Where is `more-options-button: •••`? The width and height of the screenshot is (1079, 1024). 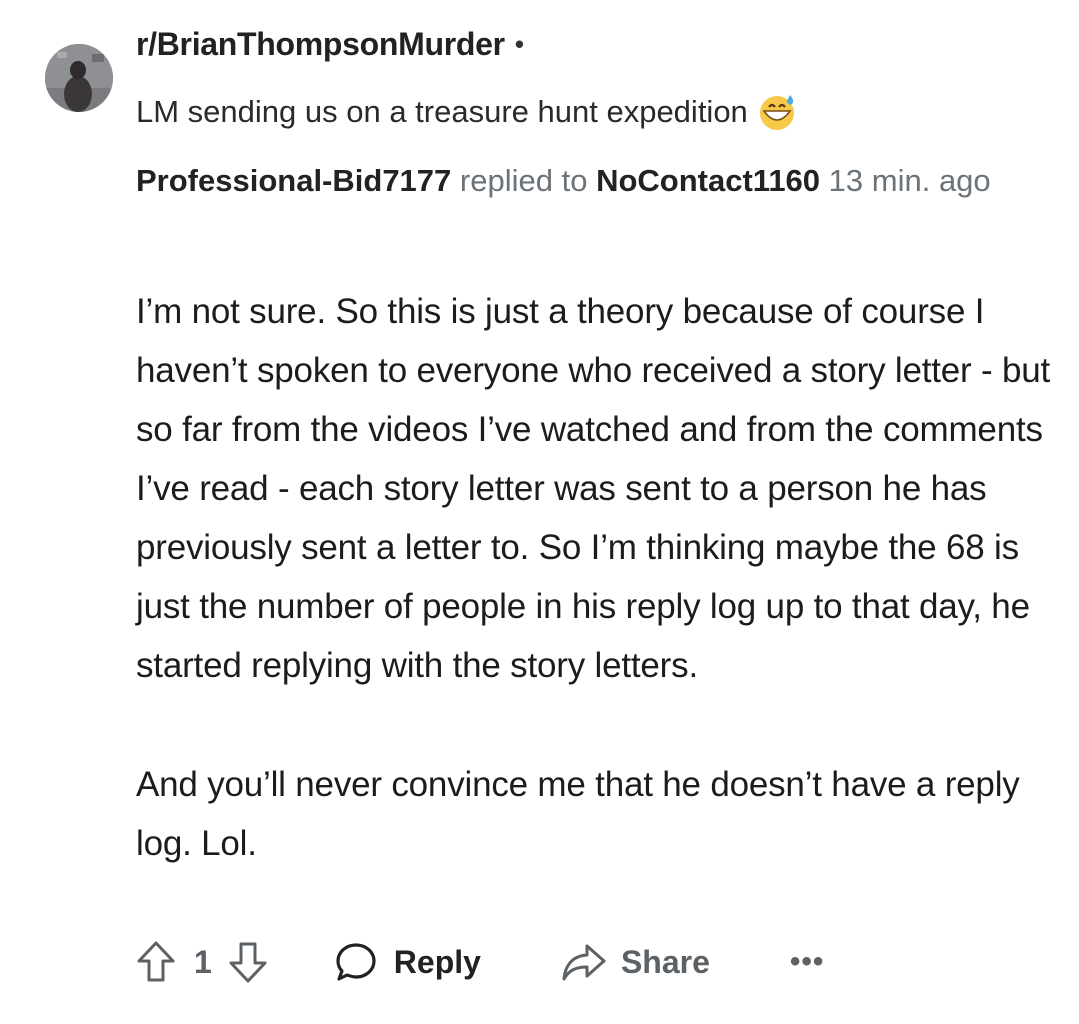 more-options-button: ••• is located at coordinates (807, 962).